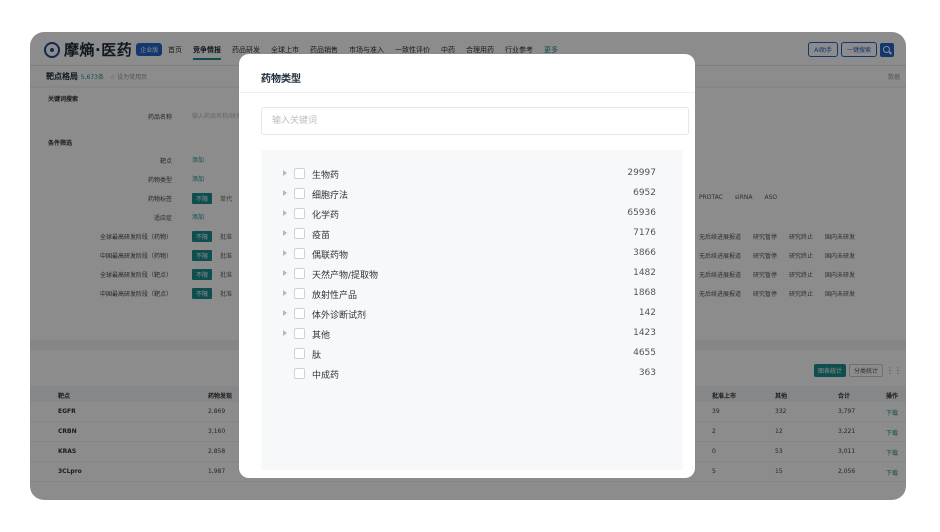 This screenshot has height=532, width=940. What do you see at coordinates (644, 193) in the screenshot?
I see `tree-item-count: 6952` at bounding box center [644, 193].